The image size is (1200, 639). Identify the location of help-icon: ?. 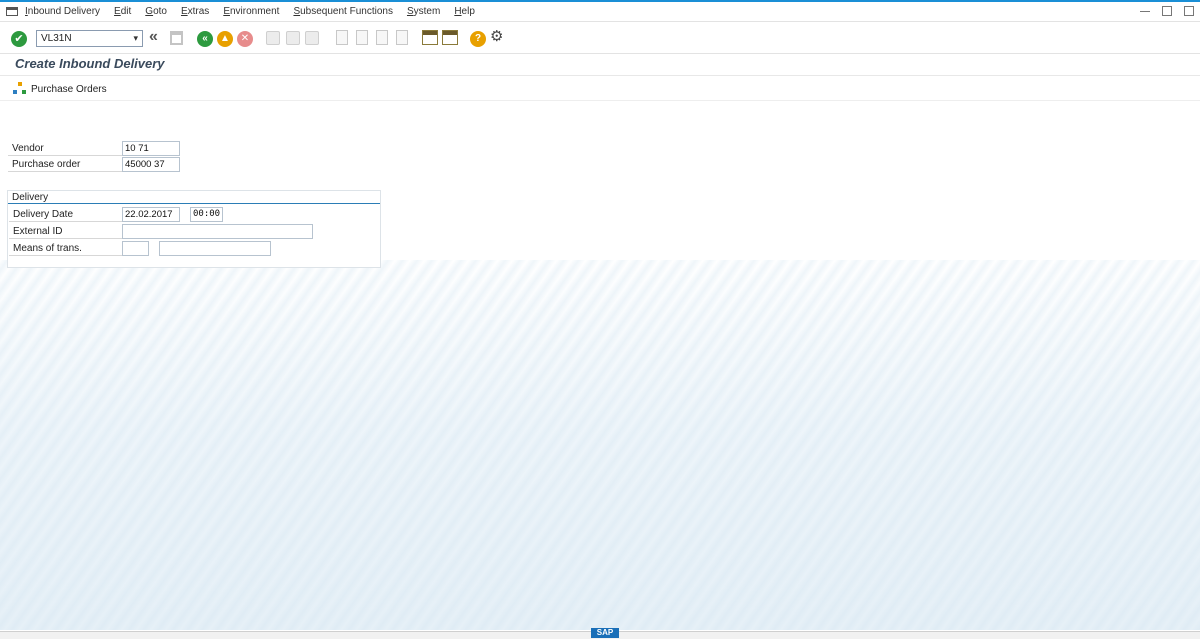
(478, 39).